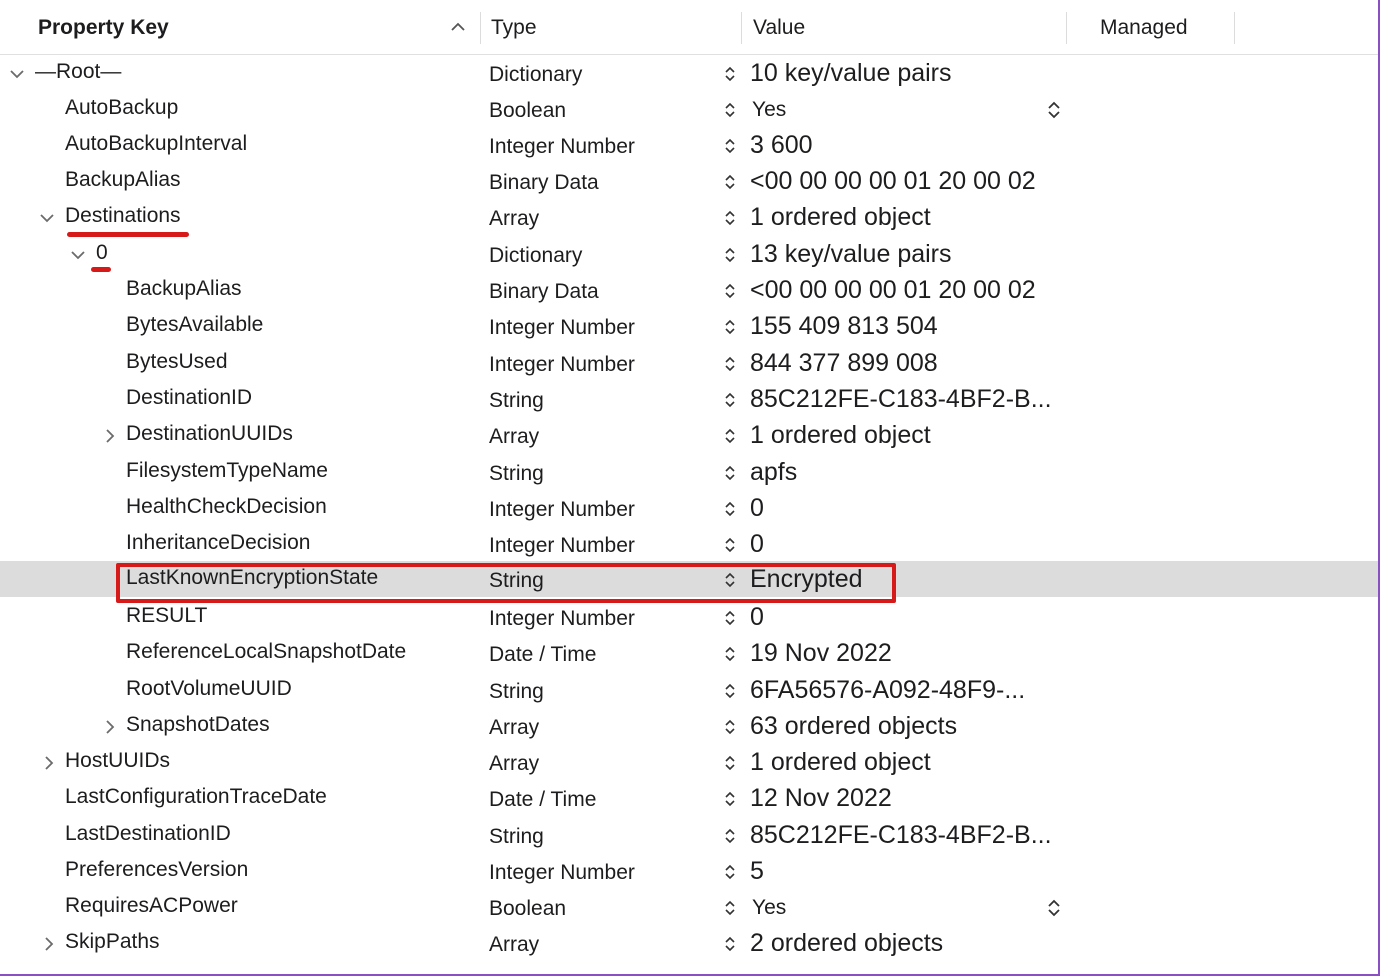 This screenshot has height=976, width=1380. Describe the element at coordinates (177, 363) in the screenshot. I see `row-key: BytesUsed` at that location.